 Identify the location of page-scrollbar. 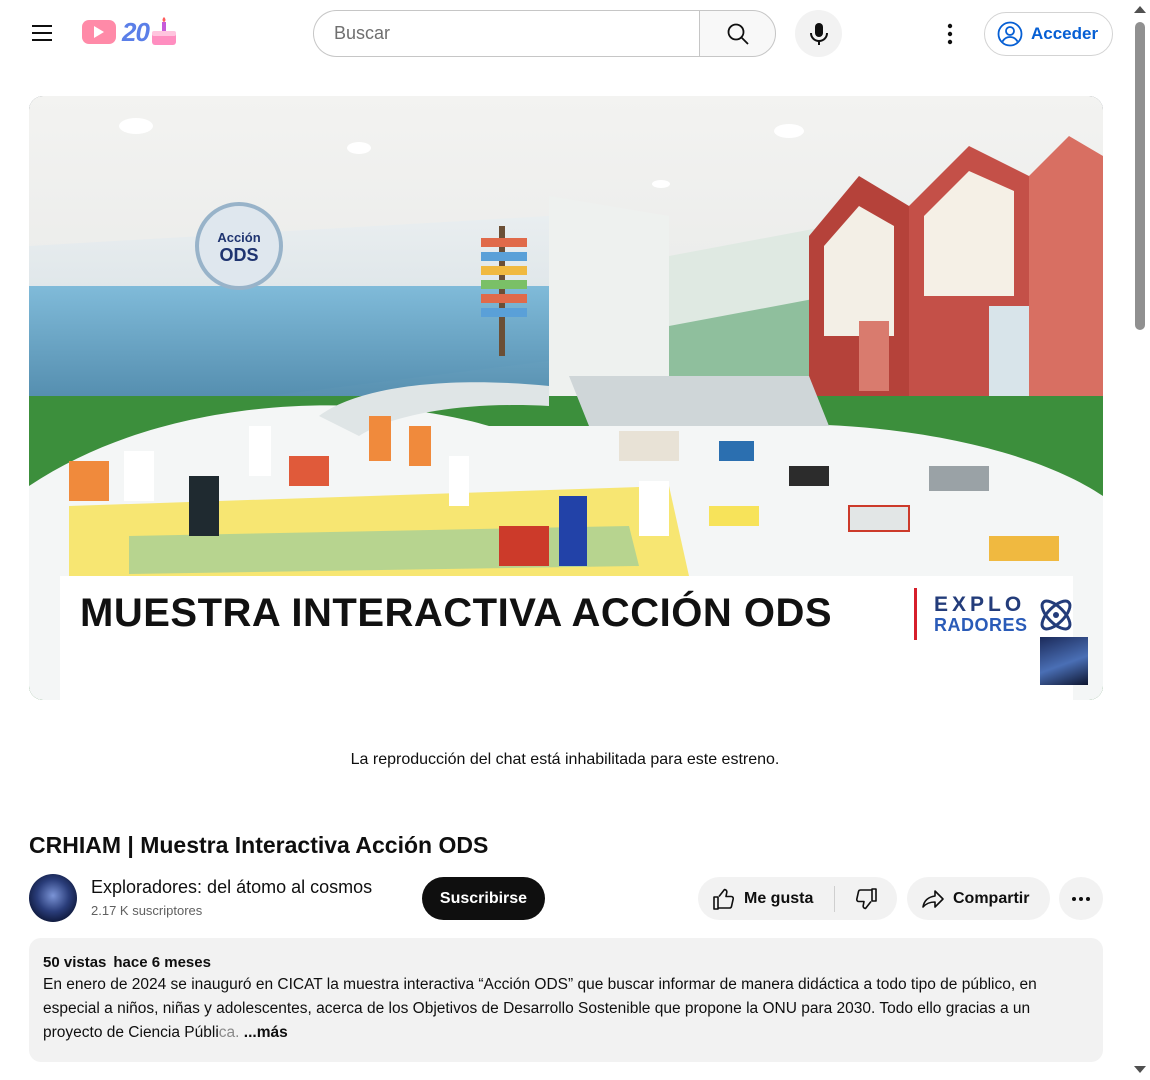
(1140, 540).